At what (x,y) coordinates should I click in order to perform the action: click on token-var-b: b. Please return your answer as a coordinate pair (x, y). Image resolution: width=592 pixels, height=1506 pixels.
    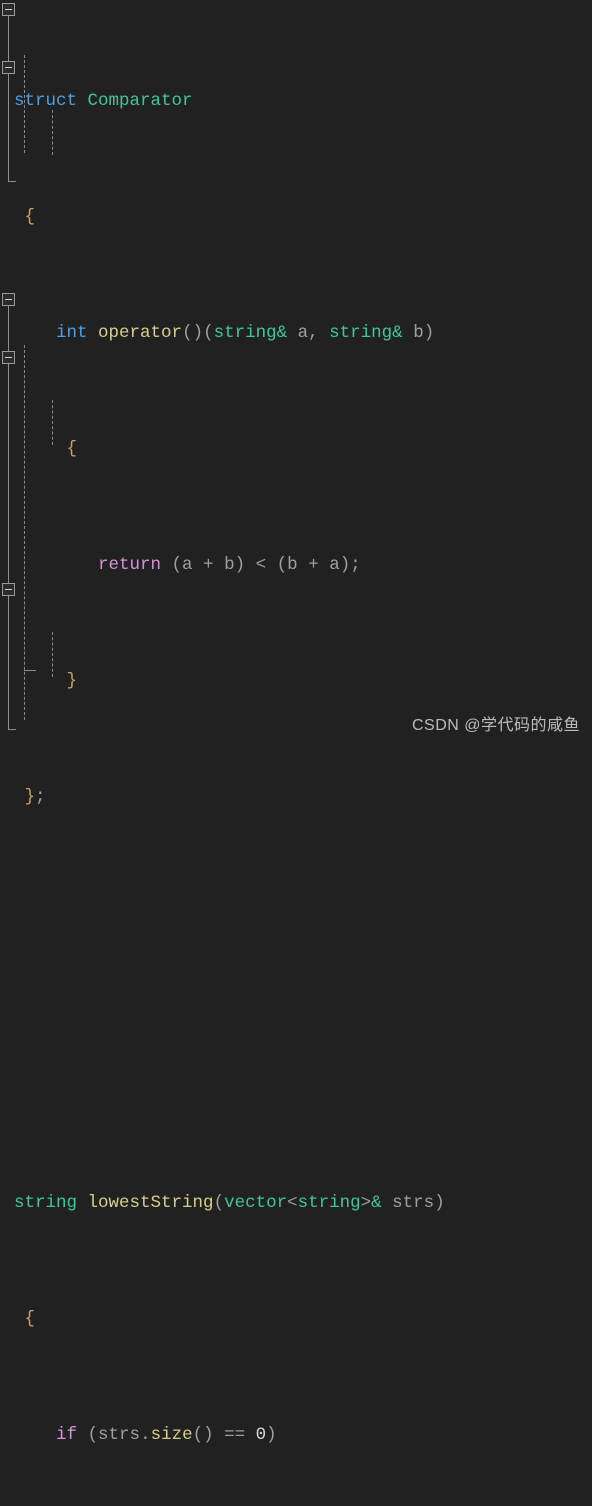
    Looking at the image, I should click on (229, 565).